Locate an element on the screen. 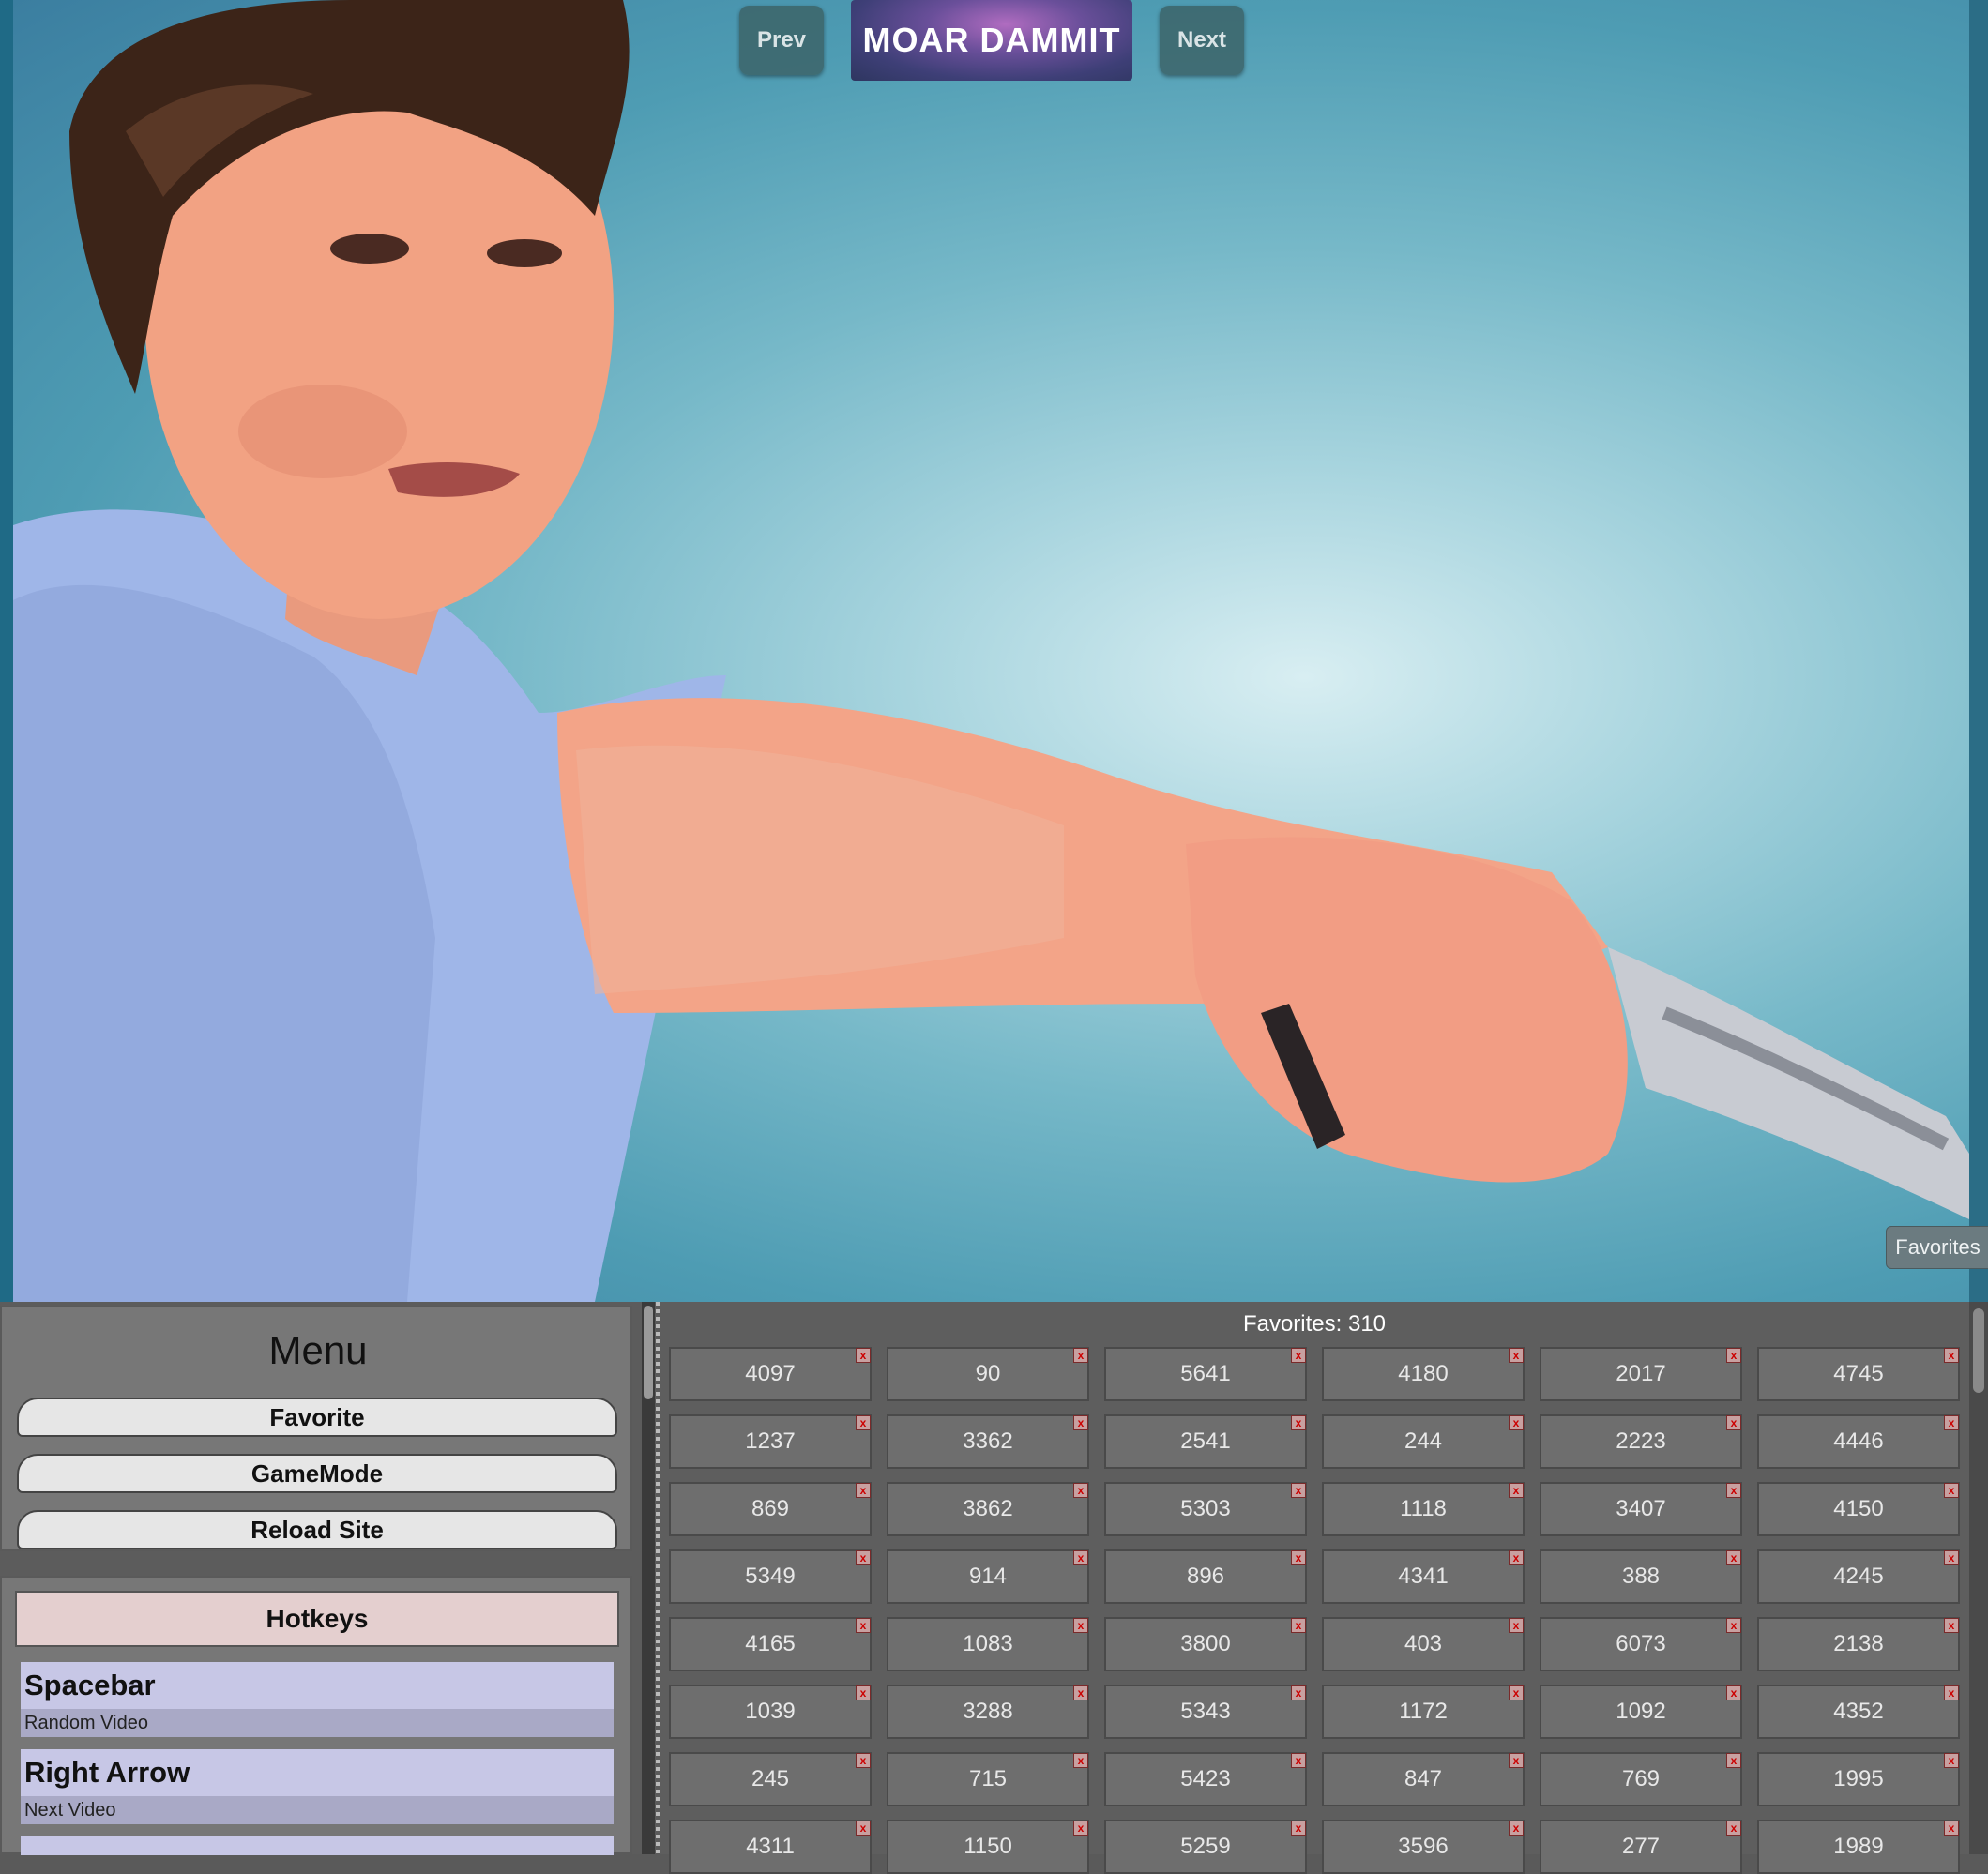 This screenshot has width=1988, height=1874. moar-dammit-button: MOAR DAMMIT is located at coordinates (991, 40).